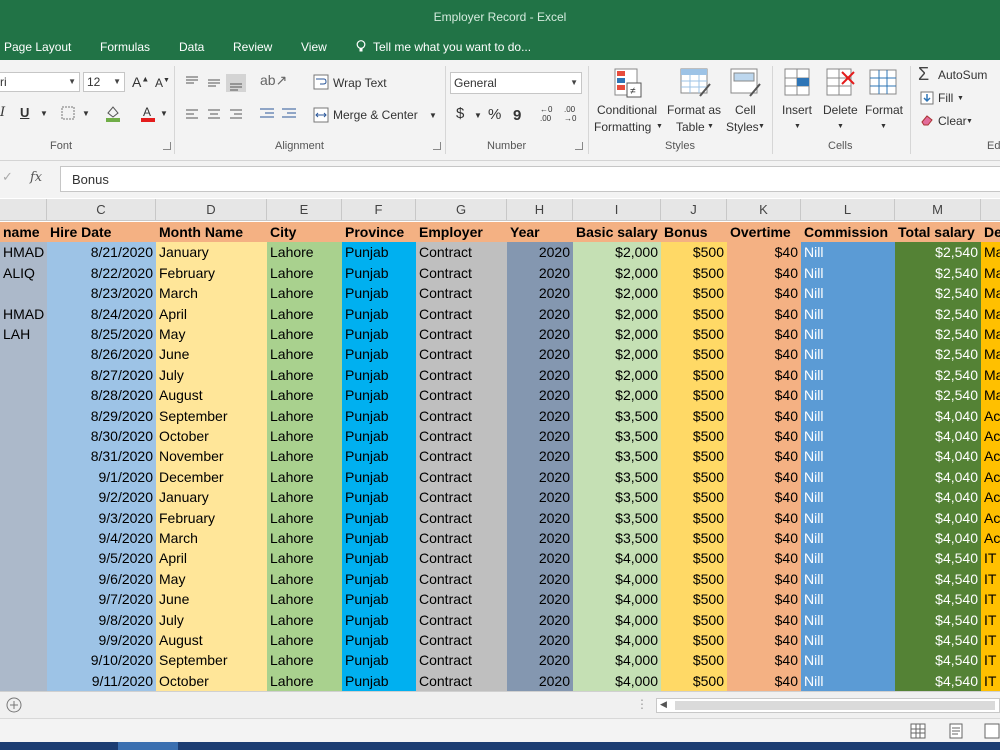 Image resolution: width=1000 pixels, height=750 pixels. I want to click on table-cell: $4,040, so click(938, 415).